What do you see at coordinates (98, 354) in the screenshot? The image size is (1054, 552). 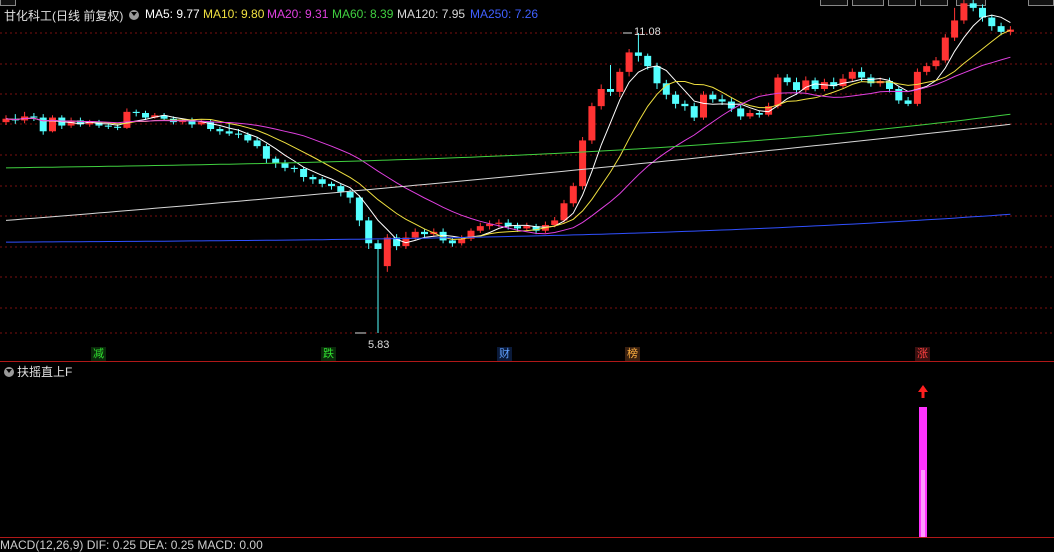 I see `event-tag-reduce: 减` at bounding box center [98, 354].